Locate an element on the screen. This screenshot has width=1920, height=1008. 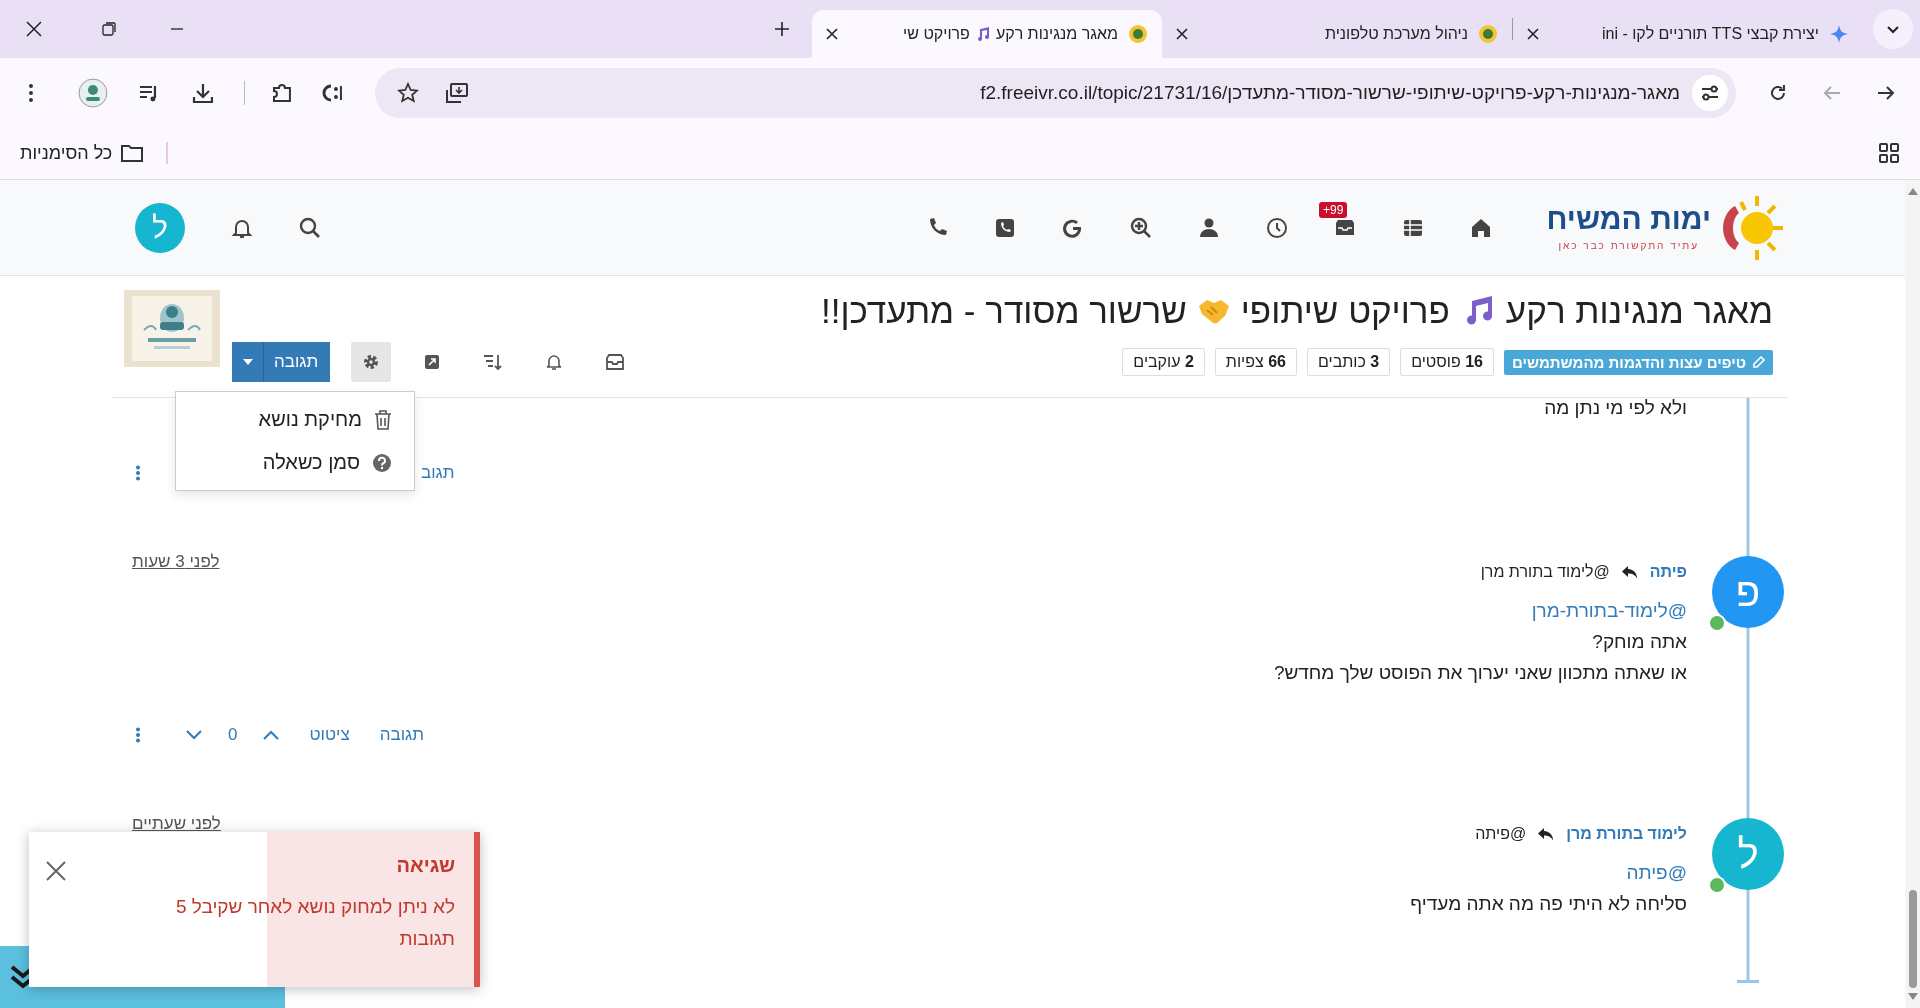
browser-tab: ניהול מערכת טלפונית is located at coordinates (1337, 34).